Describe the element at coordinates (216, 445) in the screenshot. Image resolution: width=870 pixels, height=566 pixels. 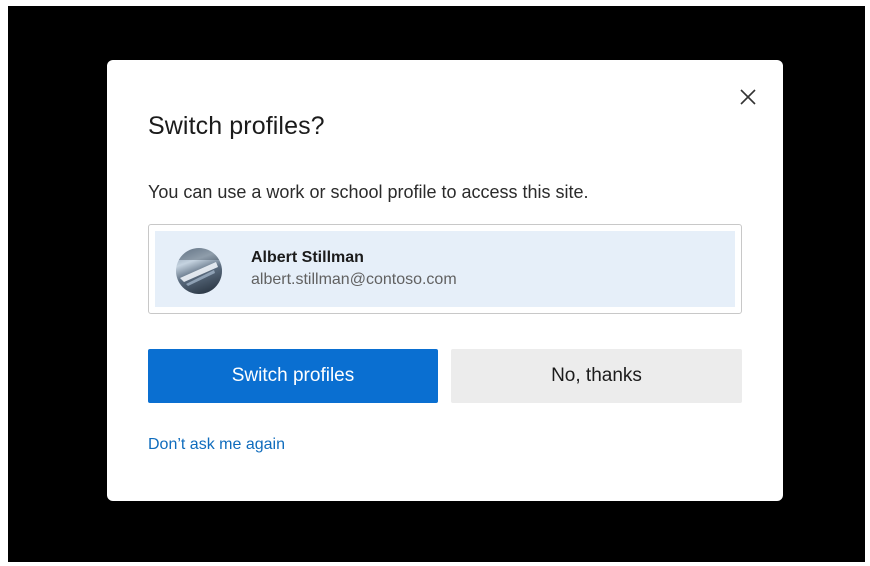
I see `dont-ask-again-link: Don’t ask me again` at that location.